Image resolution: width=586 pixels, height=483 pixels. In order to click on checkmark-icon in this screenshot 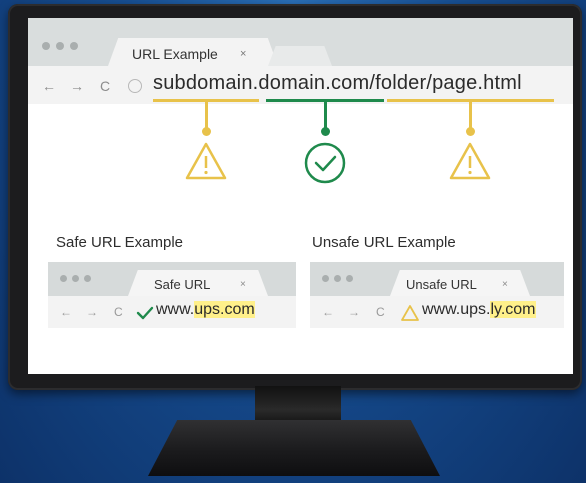, I will do `click(145, 313)`.